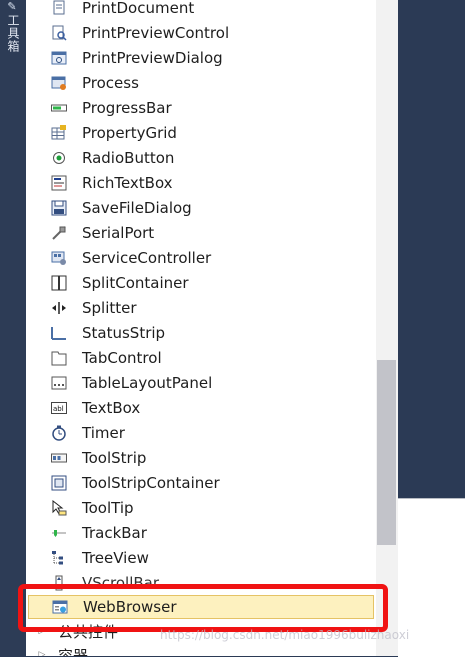  Describe the element at coordinates (59, 583) in the screenshot. I see `vscrollbar-icon` at that location.